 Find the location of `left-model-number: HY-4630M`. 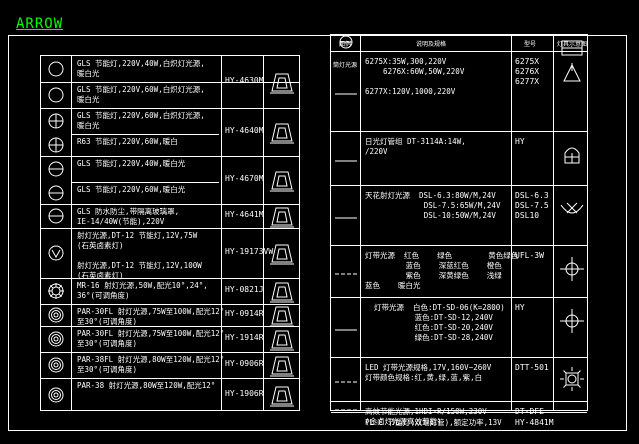

left-model-number: HY-4630M is located at coordinates (244, 80).